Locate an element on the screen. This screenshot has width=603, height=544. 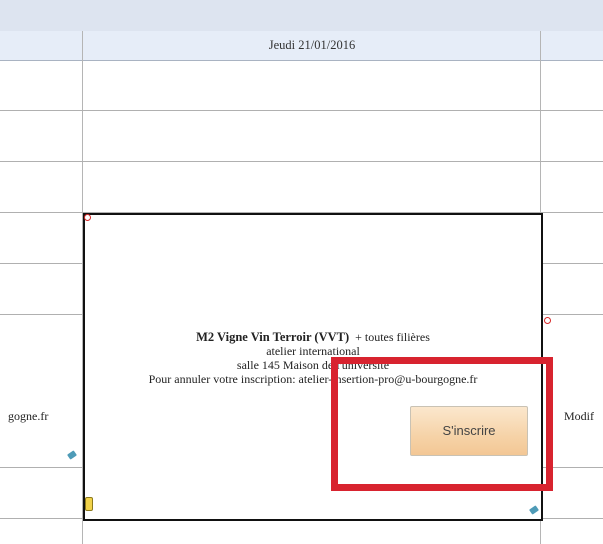
event-title: M2 Vigne Vin Terroir (VVT) is located at coordinates (273, 337).